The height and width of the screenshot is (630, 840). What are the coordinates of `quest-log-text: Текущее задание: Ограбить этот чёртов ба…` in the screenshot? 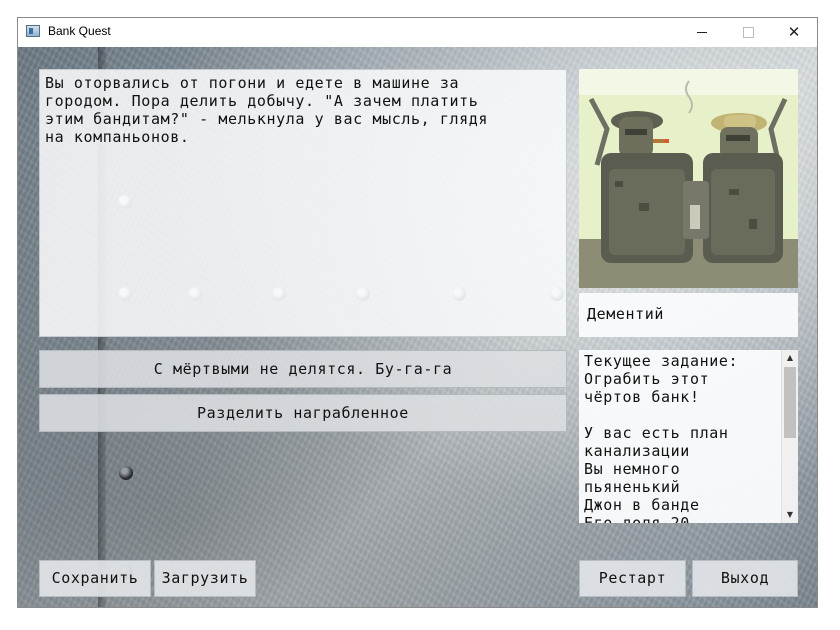 It's located at (661, 437).